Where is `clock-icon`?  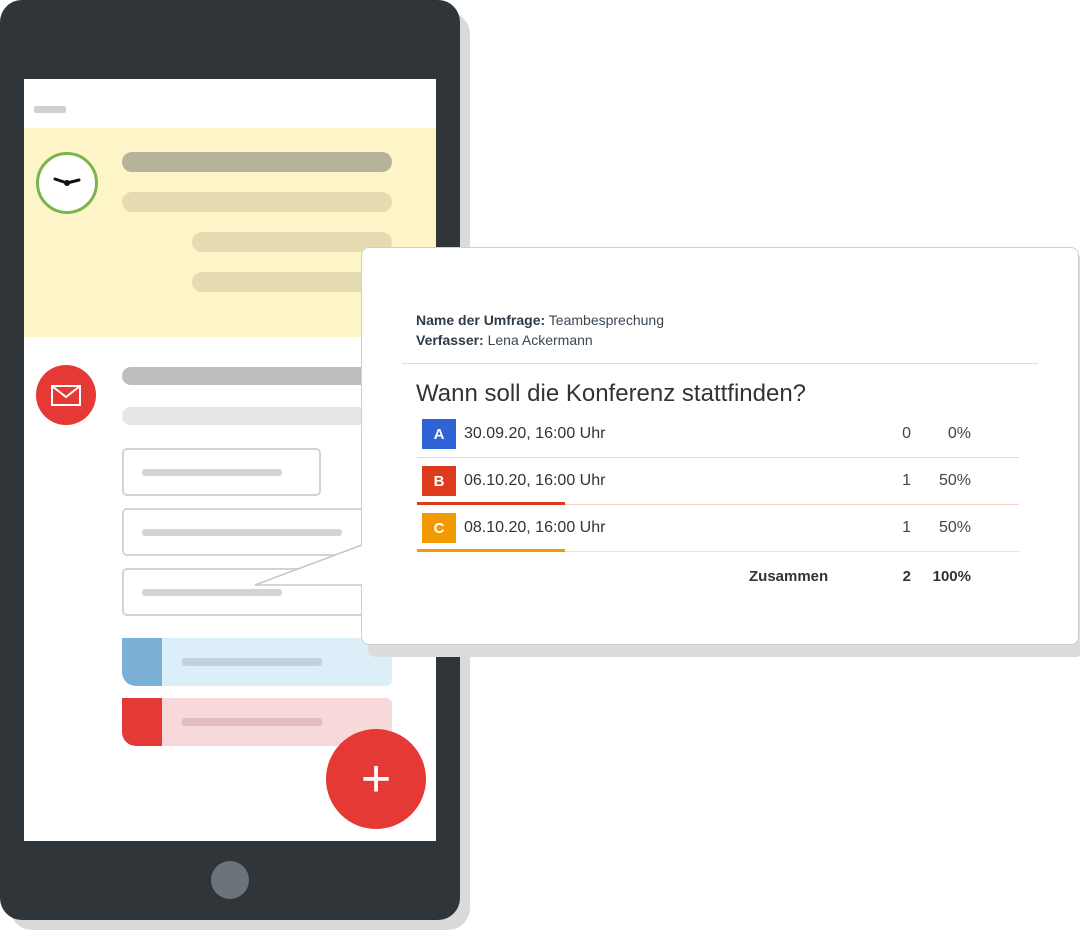 clock-icon is located at coordinates (67, 183).